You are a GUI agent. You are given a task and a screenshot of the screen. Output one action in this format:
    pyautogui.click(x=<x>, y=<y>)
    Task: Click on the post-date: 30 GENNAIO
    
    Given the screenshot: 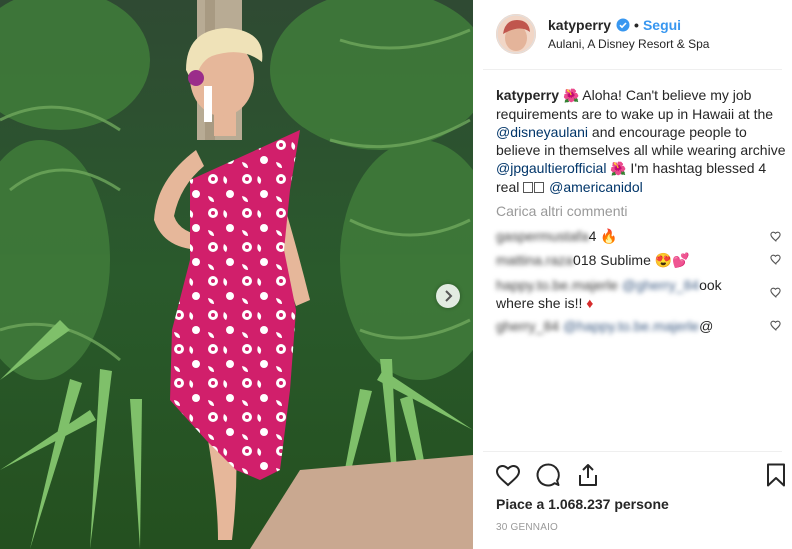 What is the action you would take?
    pyautogui.click(x=527, y=527)
    